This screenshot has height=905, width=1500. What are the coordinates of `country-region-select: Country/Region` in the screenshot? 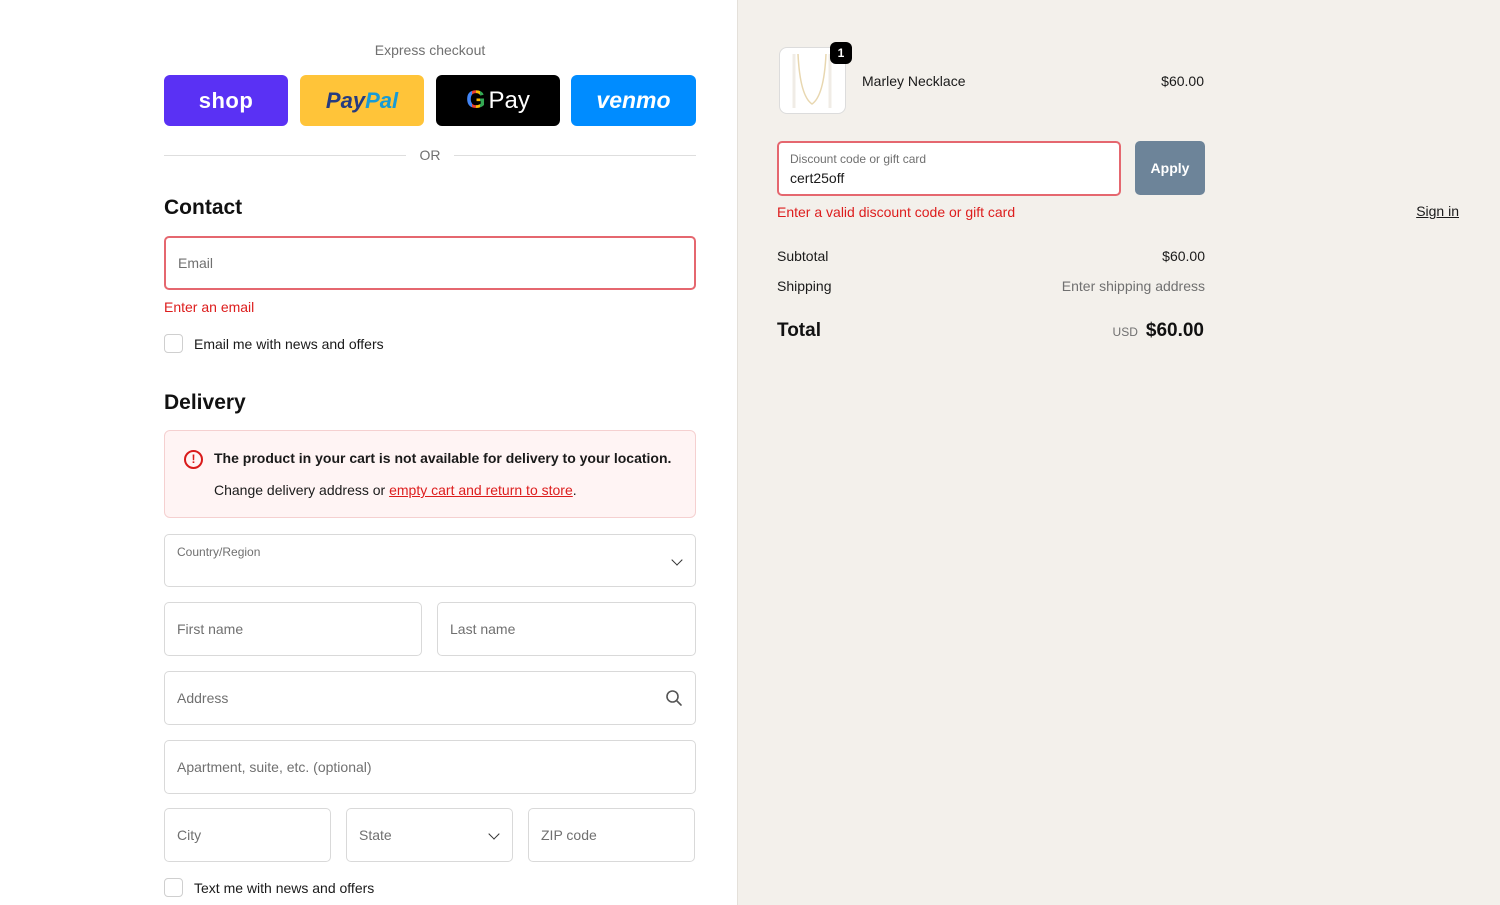 It's located at (430, 560).